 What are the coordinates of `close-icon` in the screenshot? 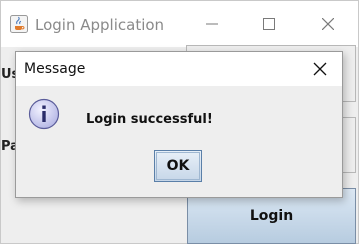 It's located at (328, 24).